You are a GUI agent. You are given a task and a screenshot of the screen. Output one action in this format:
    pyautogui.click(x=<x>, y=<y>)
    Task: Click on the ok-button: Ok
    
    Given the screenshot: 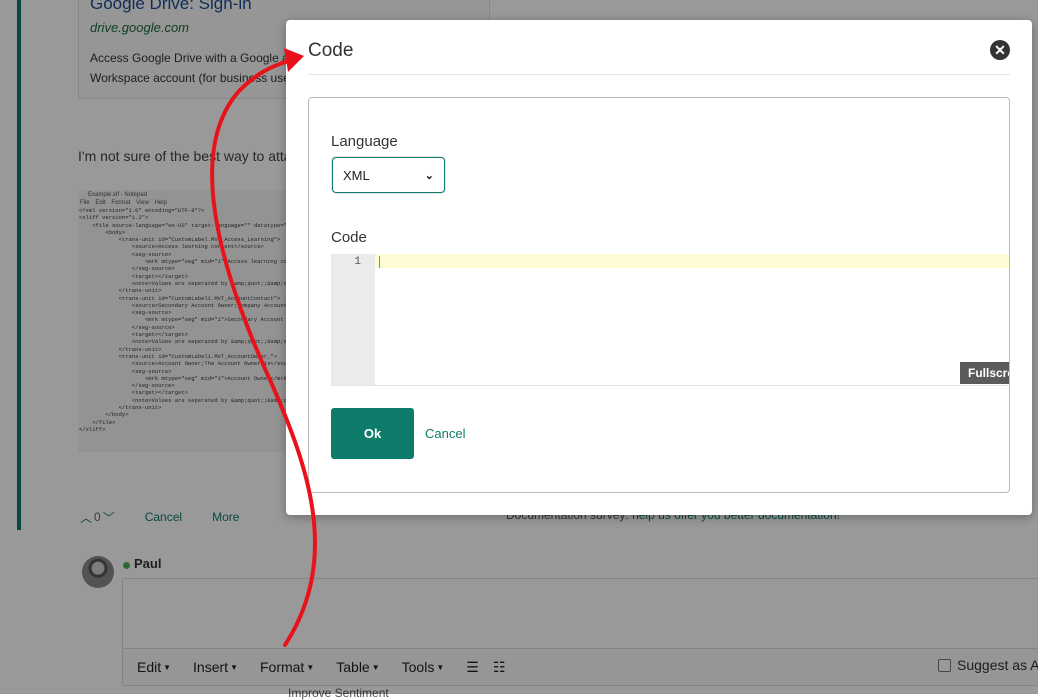 What is the action you would take?
    pyautogui.click(x=372, y=433)
    